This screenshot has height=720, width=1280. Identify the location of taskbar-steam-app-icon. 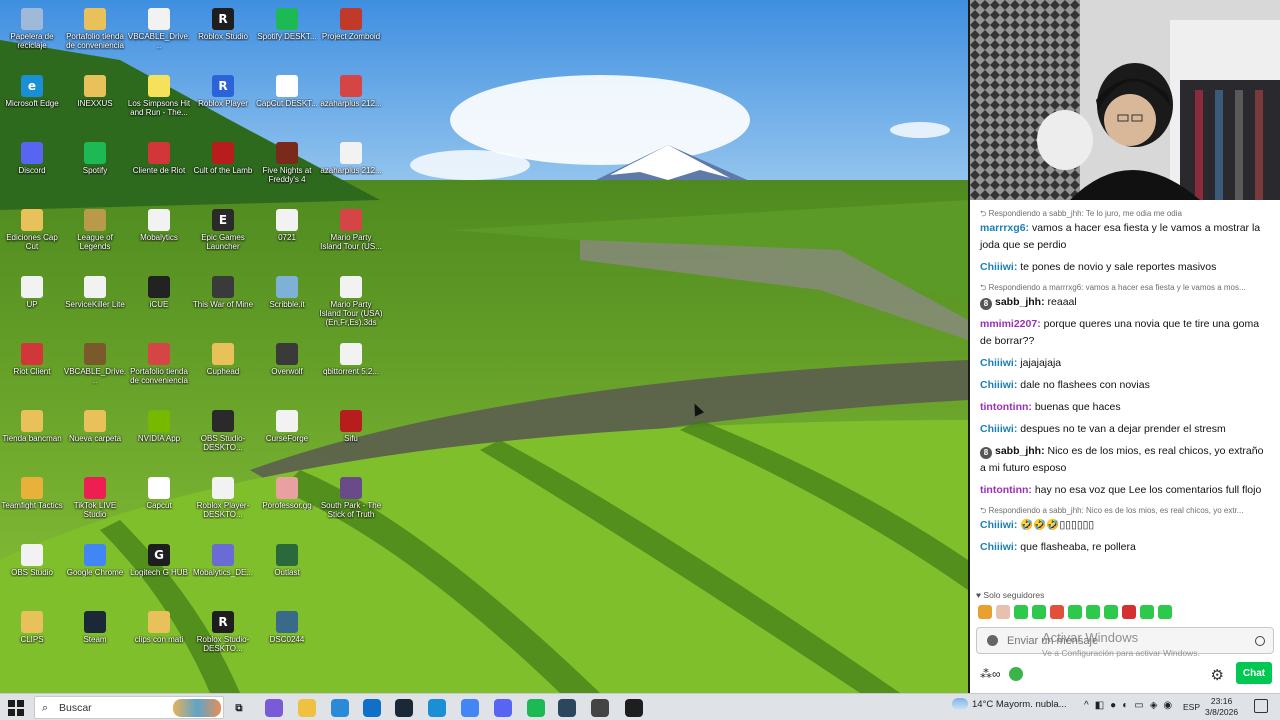
(567, 708).